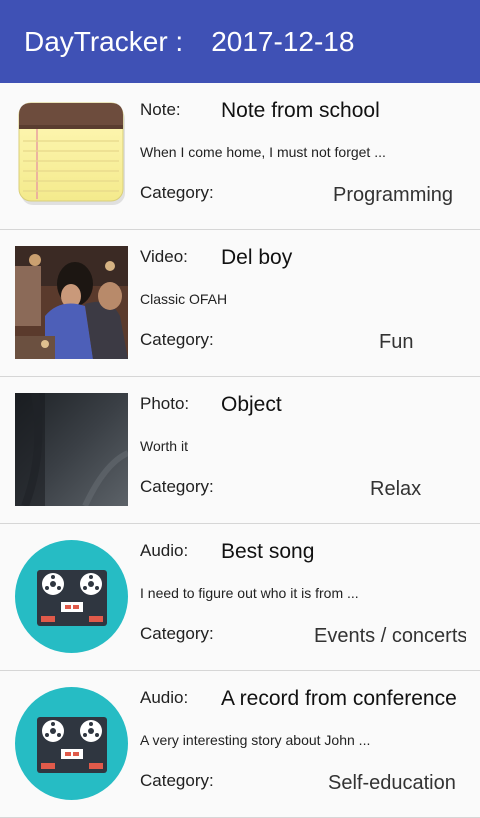 Image resolution: width=480 pixels, height=818 pixels. I want to click on video-thumbnail, so click(71, 302).